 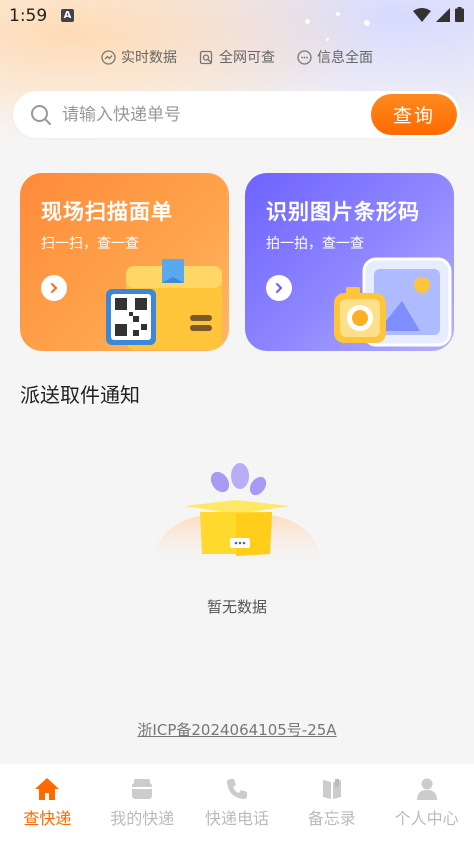 I want to click on status-icons, so click(x=438, y=14).